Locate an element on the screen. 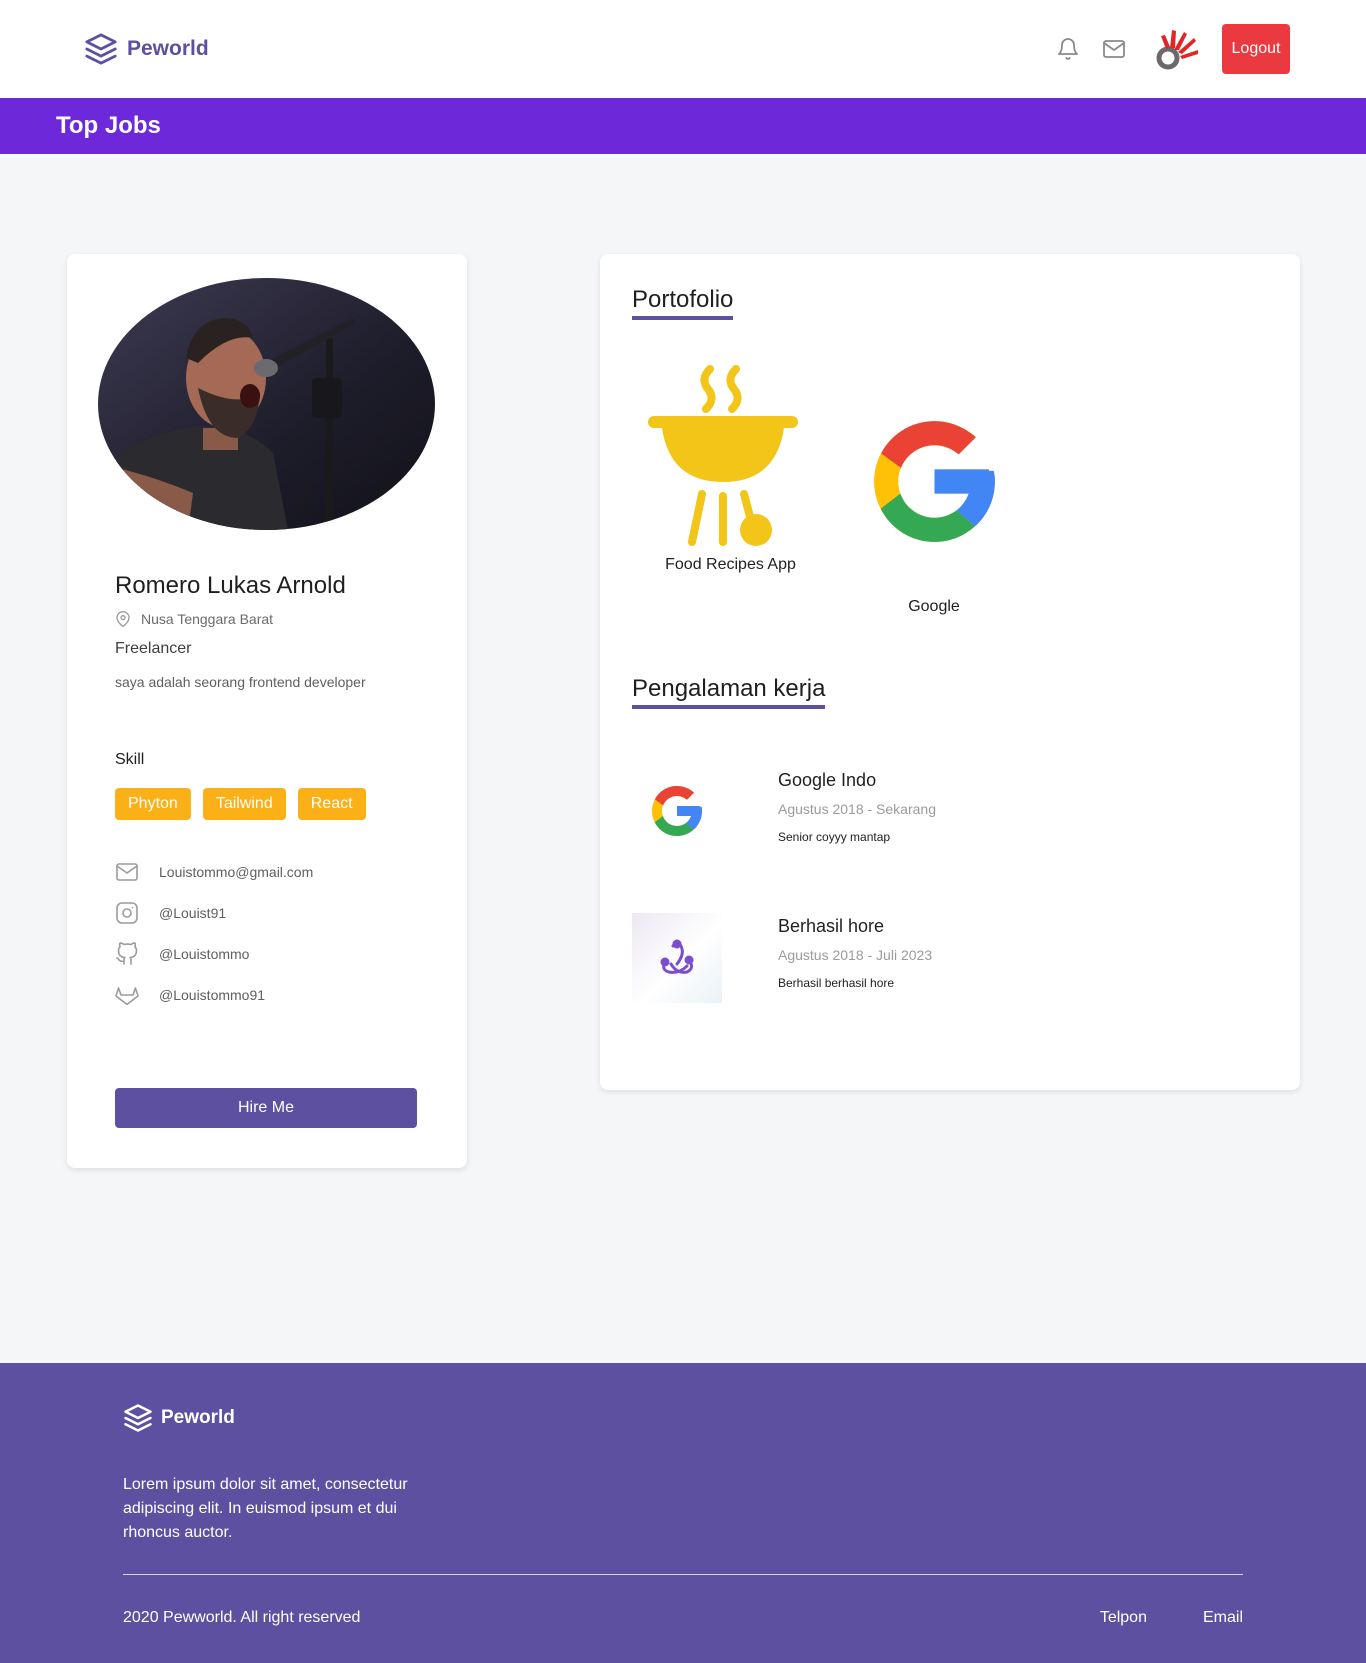 This screenshot has height=1663, width=1366. footer-link-telpon: Telpon is located at coordinates (1123, 1618).